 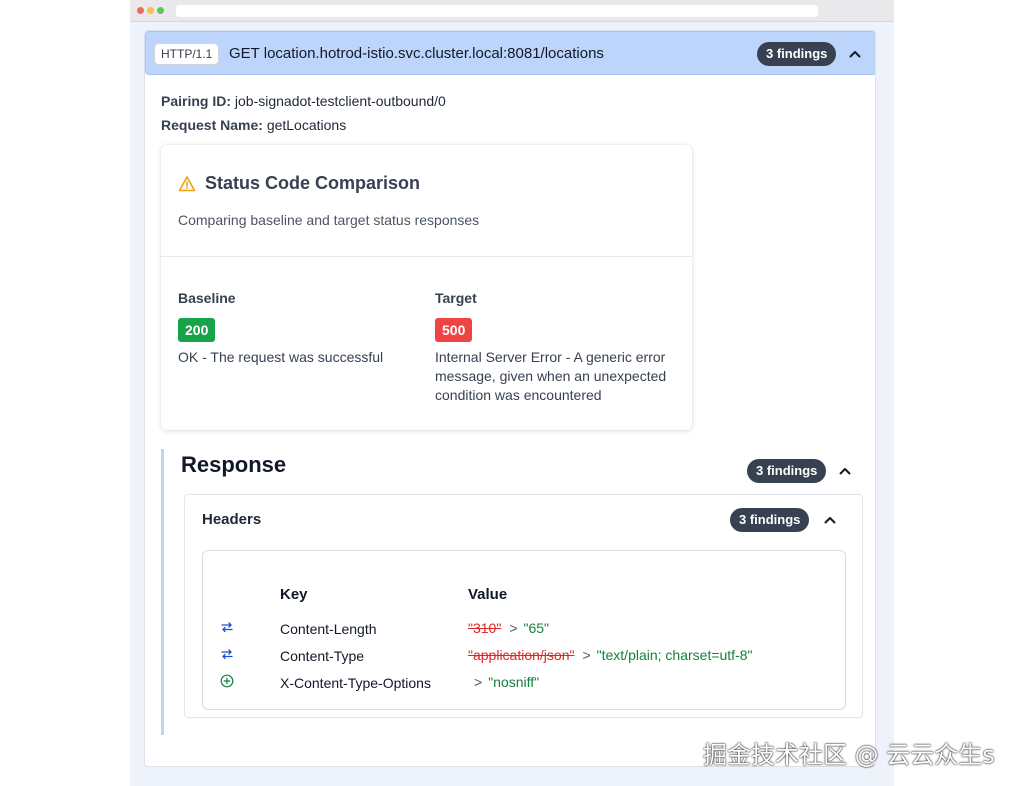 What do you see at coordinates (212, 125) in the screenshot?
I see `request-name-label: Request Name:` at bounding box center [212, 125].